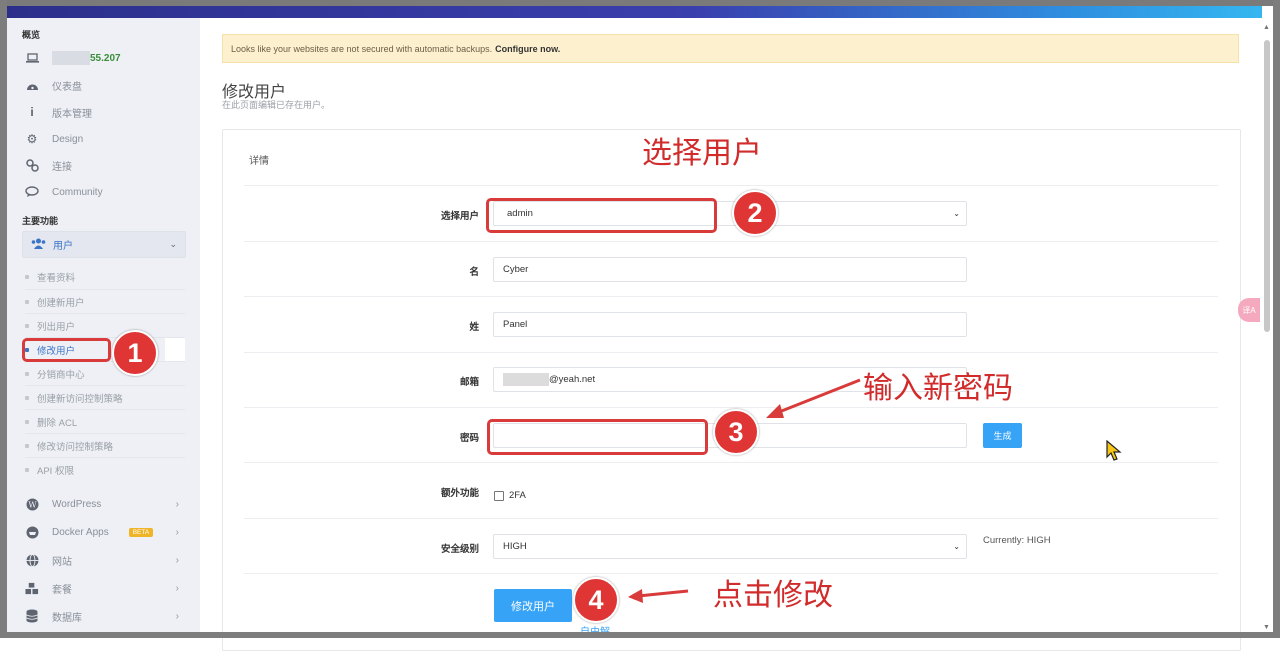  Describe the element at coordinates (67, 618) in the screenshot. I see `sidebar-item-label: 数据库` at that location.